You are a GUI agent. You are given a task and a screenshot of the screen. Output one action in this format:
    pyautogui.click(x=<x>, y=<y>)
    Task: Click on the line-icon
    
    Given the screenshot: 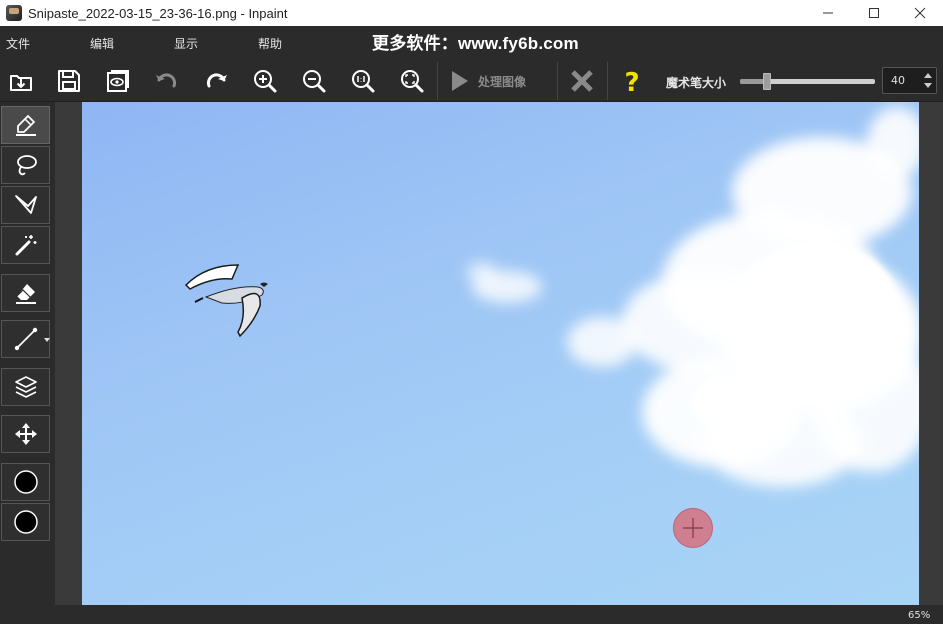 What is the action you would take?
    pyautogui.click(x=25, y=339)
    